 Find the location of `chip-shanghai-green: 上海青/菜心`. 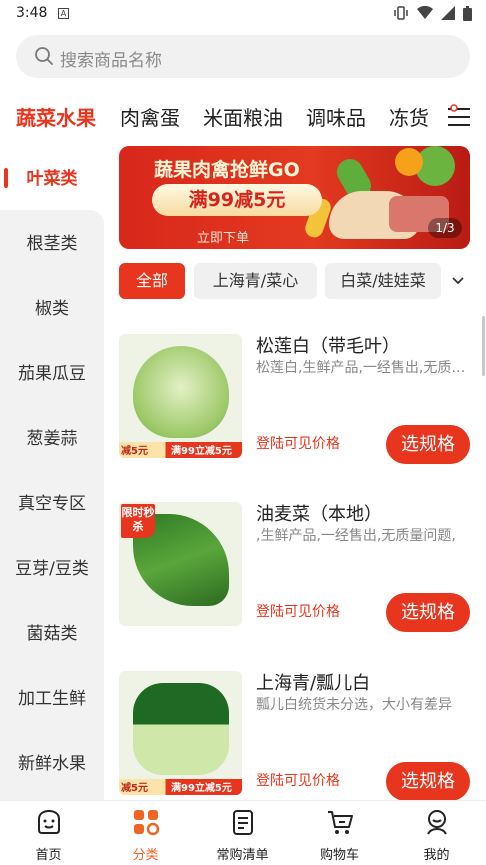

chip-shanghai-green: 上海青/菜心 is located at coordinates (255, 281).